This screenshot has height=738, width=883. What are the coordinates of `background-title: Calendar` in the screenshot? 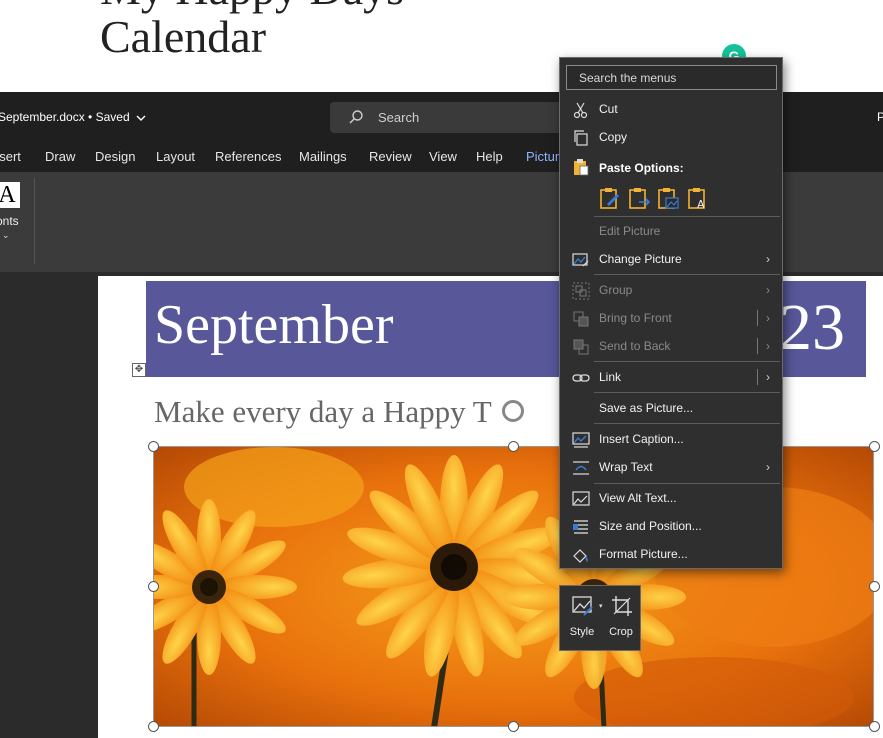 It's located at (183, 36).